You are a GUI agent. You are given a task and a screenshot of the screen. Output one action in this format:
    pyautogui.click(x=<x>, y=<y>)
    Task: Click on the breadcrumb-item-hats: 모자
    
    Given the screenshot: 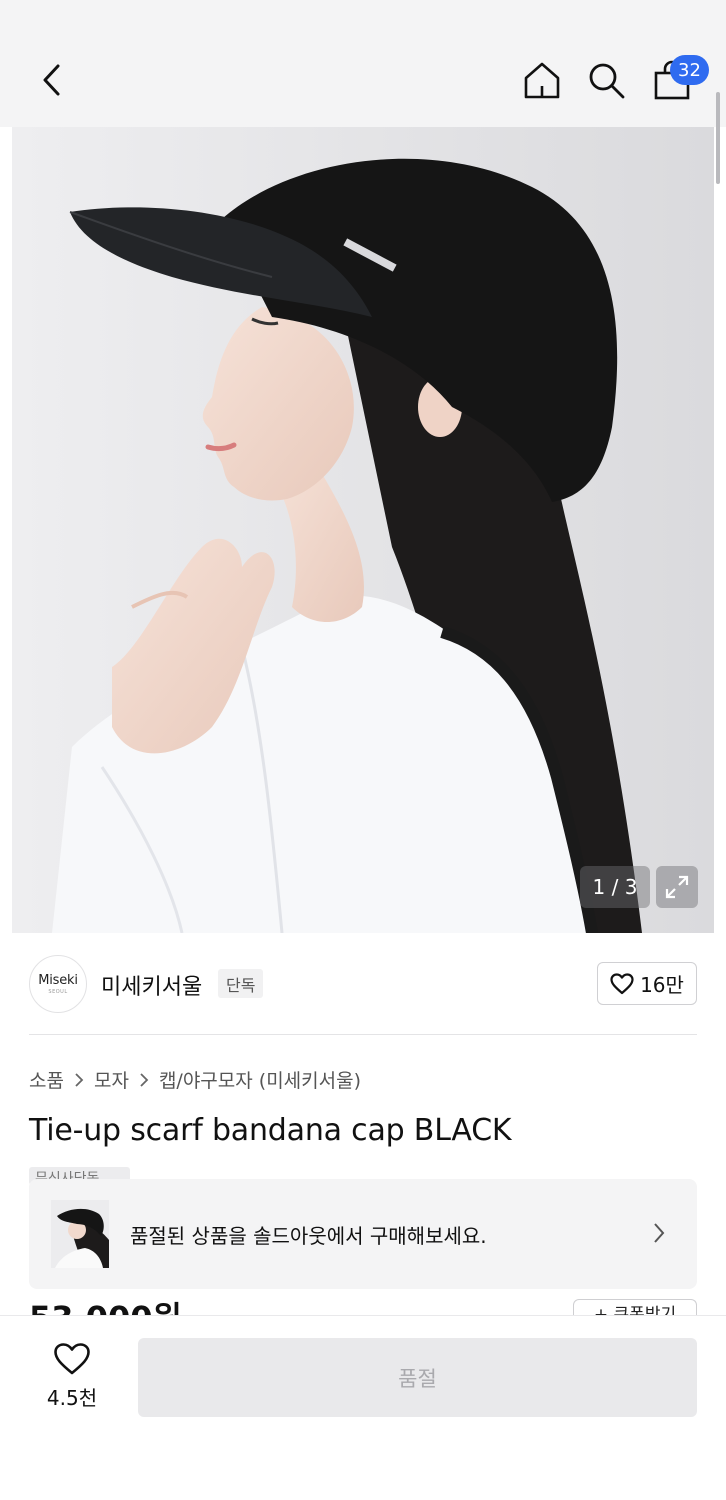 What is the action you would take?
    pyautogui.click(x=111, y=1079)
    